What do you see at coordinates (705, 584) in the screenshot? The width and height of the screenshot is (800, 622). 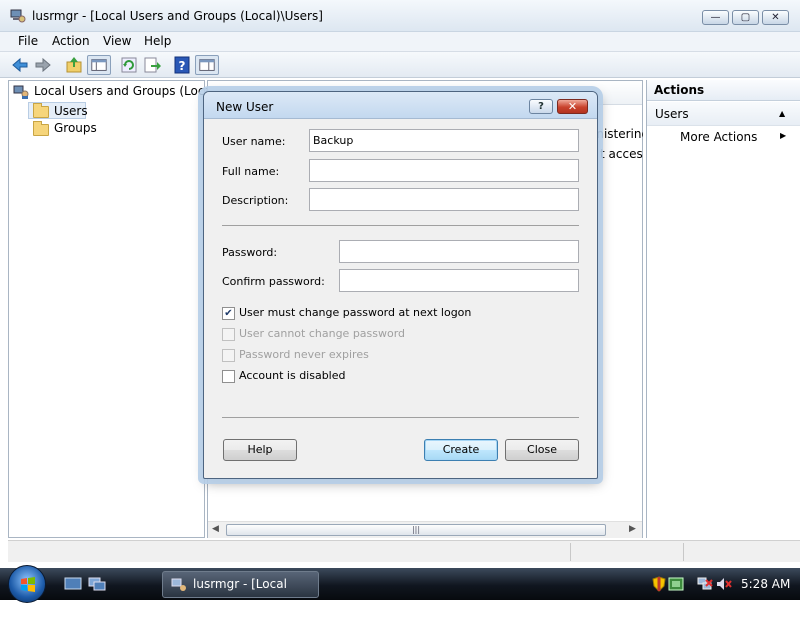 I see `network-icon` at bounding box center [705, 584].